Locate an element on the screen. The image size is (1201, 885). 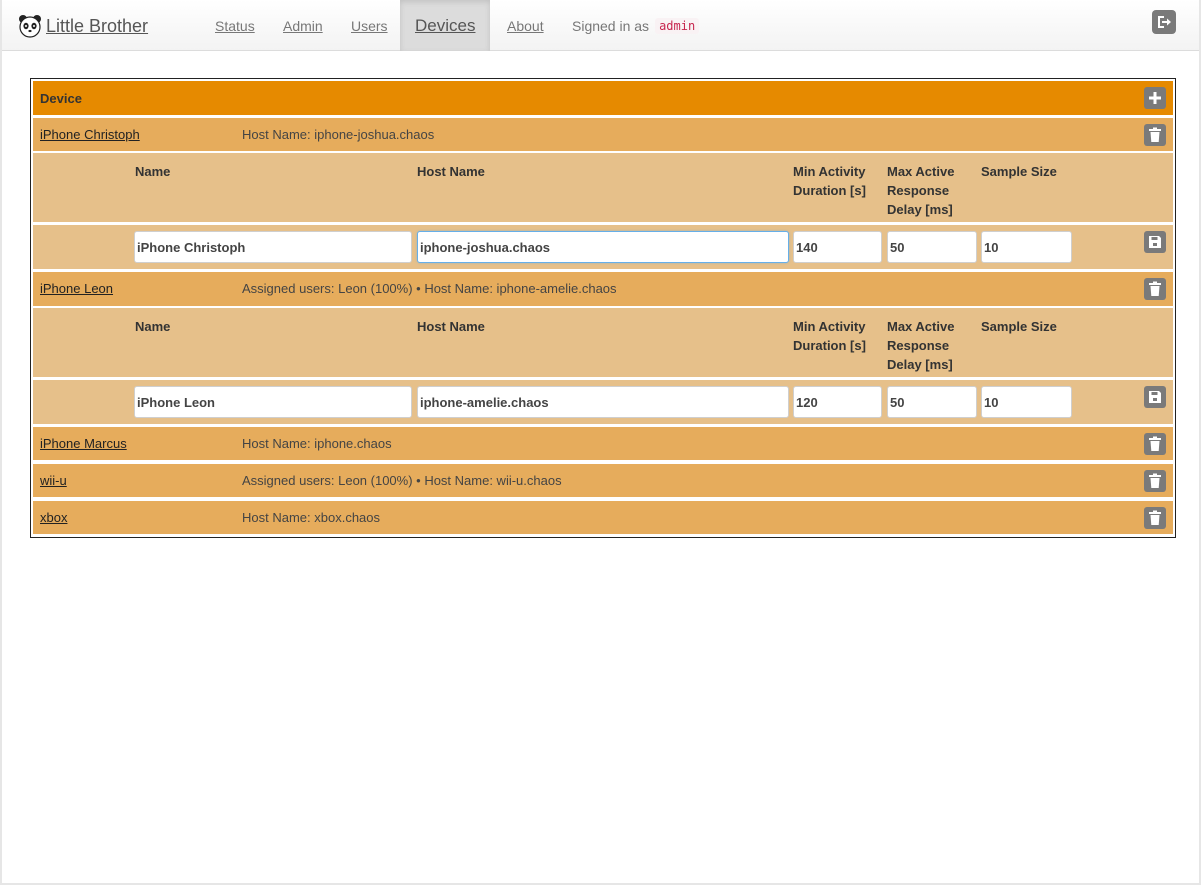
device-name-link: iPhone Marcus is located at coordinates (83, 443).